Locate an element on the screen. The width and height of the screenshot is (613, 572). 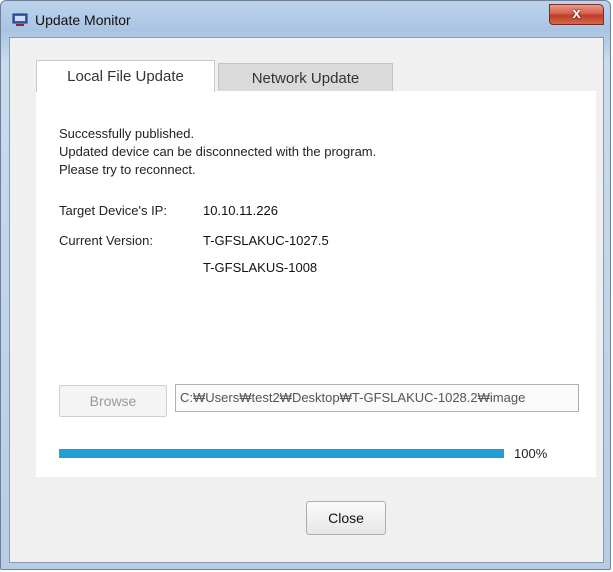
tab-label: Local File Update is located at coordinates (125, 76).